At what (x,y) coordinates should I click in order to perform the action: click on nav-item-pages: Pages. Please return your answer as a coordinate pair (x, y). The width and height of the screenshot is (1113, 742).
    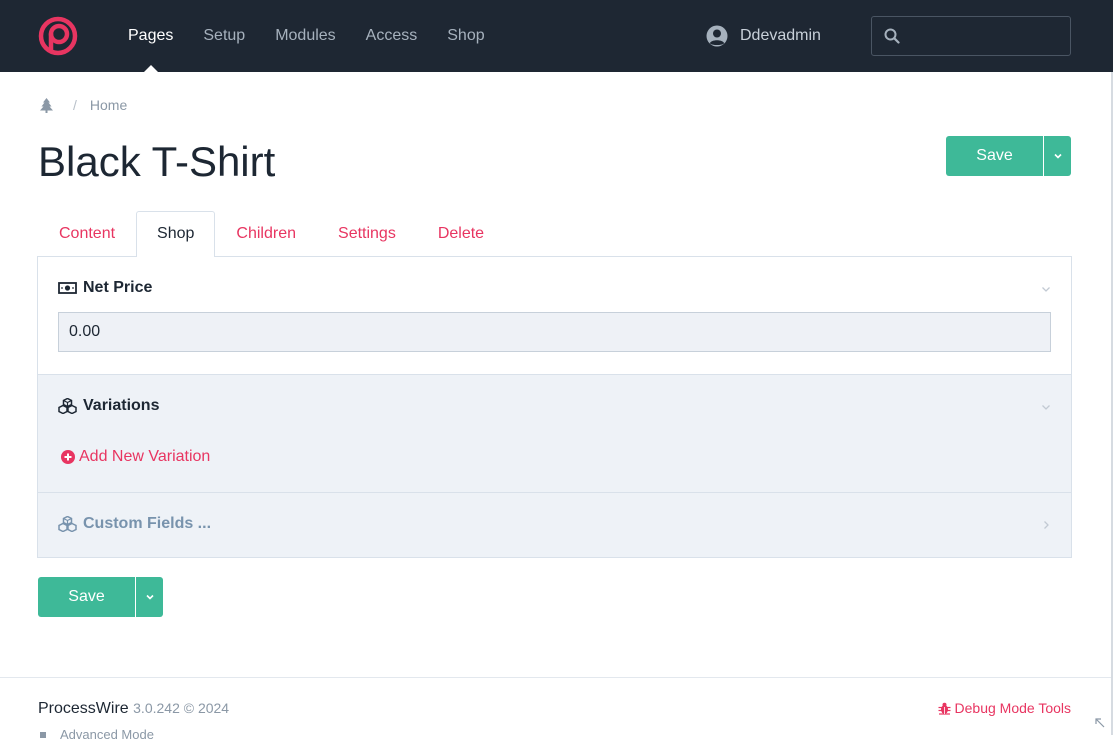
    Looking at the image, I should click on (150, 36).